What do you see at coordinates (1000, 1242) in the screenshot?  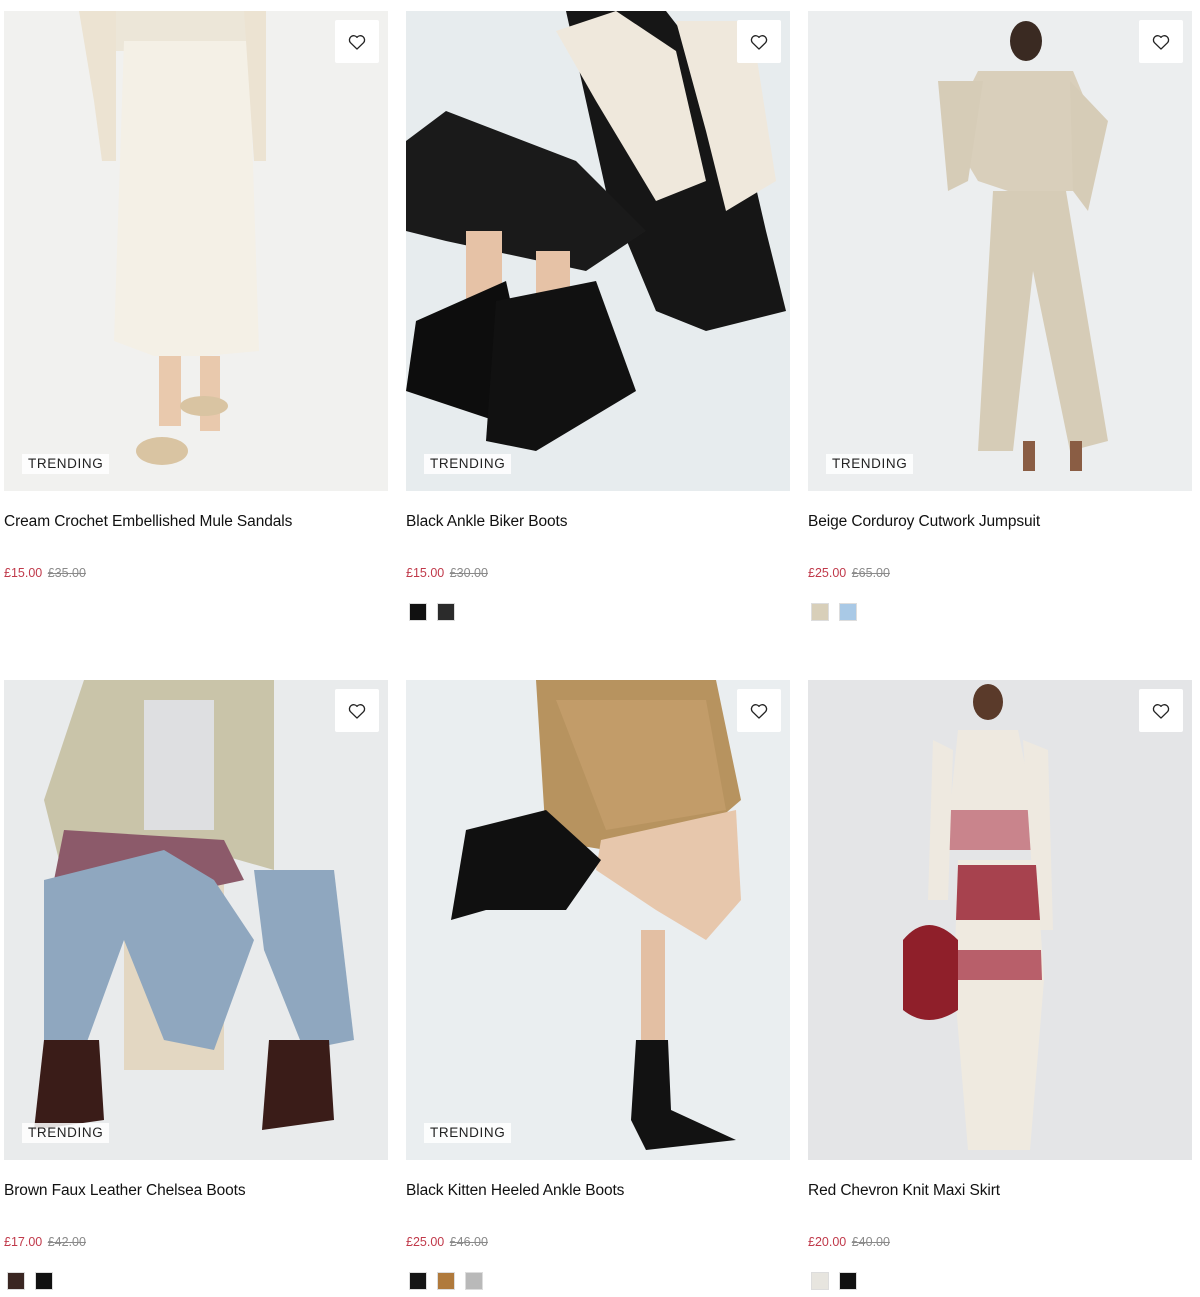 I see `product-price: £20.00 £40.00` at bounding box center [1000, 1242].